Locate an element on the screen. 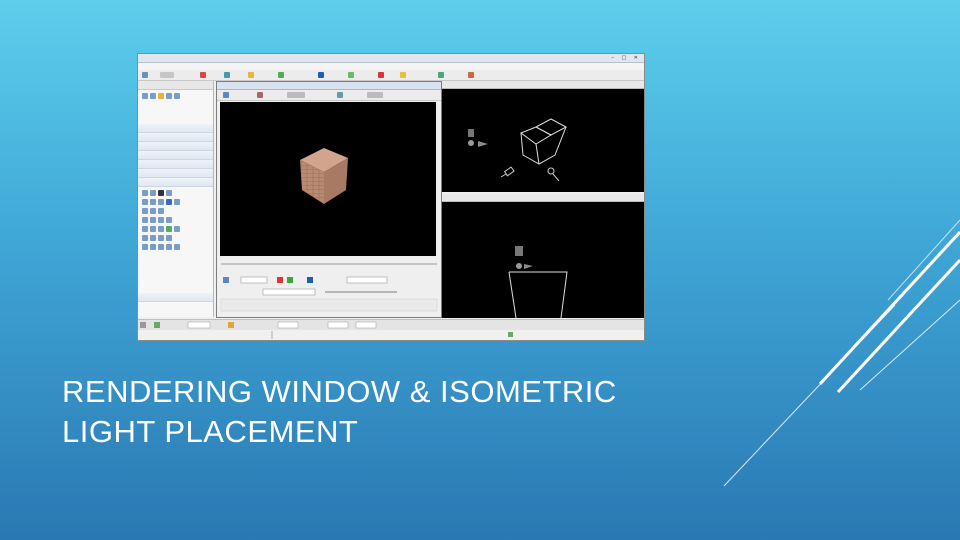  app-title-bar: – □ ✕ is located at coordinates (391, 58).